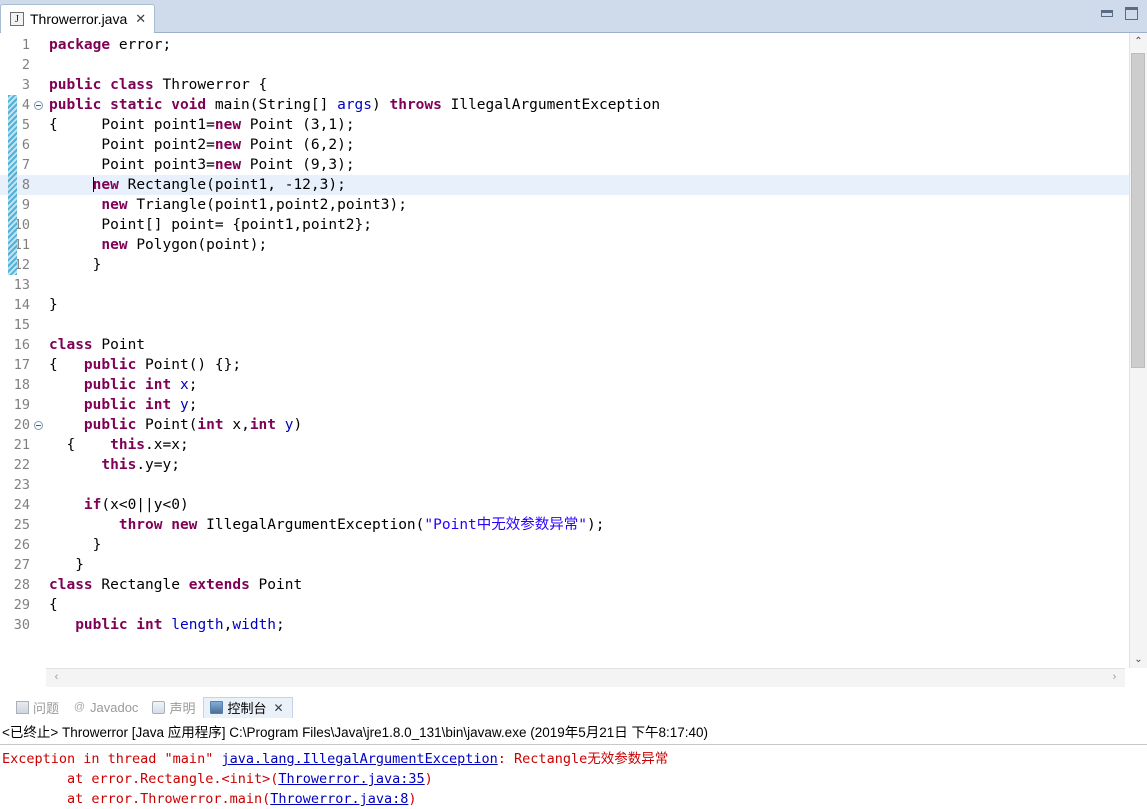  Describe the element at coordinates (17, 18) in the screenshot. I see `java-file-icon: J` at that location.